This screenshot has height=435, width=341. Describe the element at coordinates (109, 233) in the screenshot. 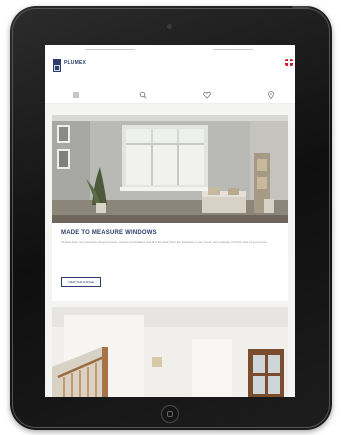

I see `hero-title: MADE TO MEASURE WINDOWS` at that location.